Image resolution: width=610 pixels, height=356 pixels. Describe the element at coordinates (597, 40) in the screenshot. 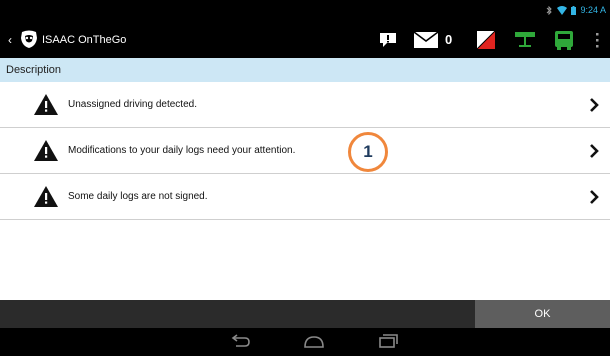

I see `overflow-menu-icon` at that location.